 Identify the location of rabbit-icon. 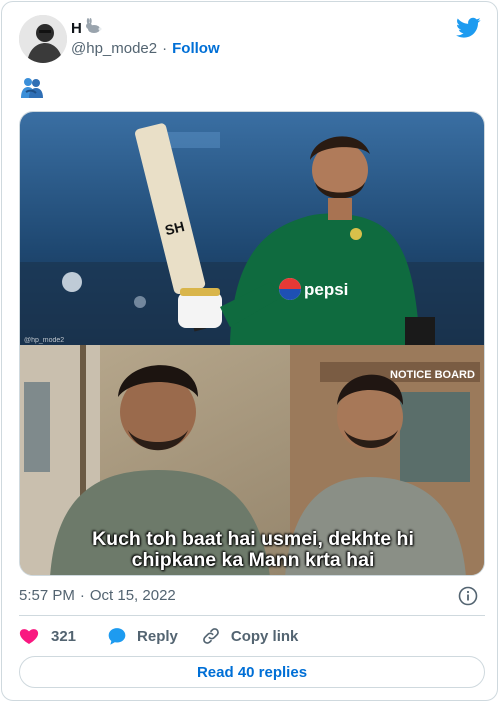
(93, 28).